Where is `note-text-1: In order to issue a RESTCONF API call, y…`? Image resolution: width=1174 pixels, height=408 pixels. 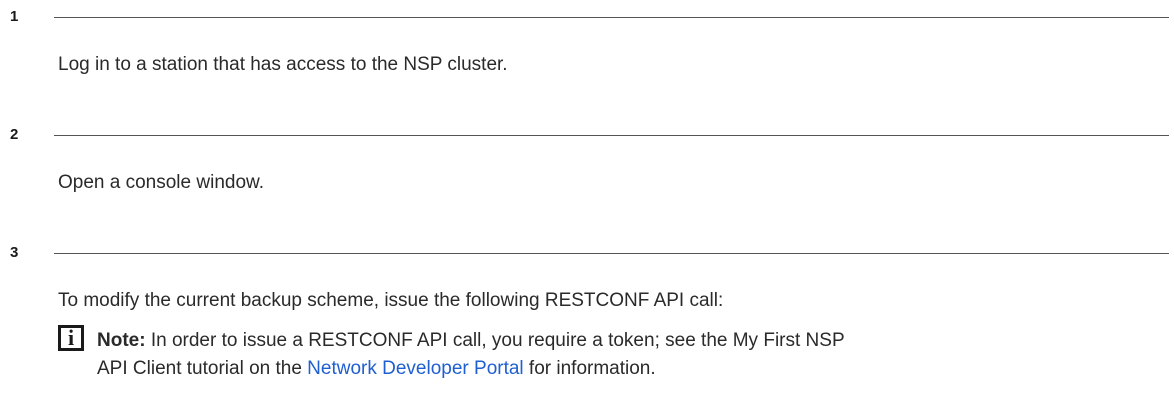 note-text-1: In order to issue a RESTCONF API call, y… is located at coordinates (495, 340).